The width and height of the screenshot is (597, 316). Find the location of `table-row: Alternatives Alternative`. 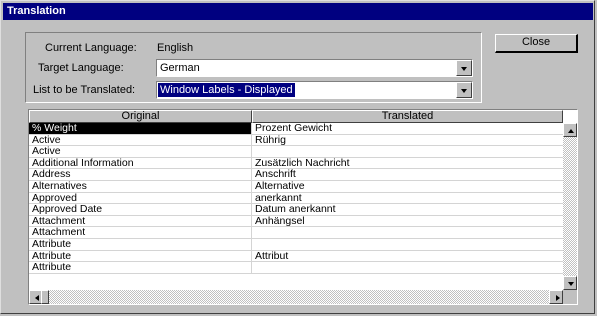

table-row: Alternatives Alternative is located at coordinates (296, 186).